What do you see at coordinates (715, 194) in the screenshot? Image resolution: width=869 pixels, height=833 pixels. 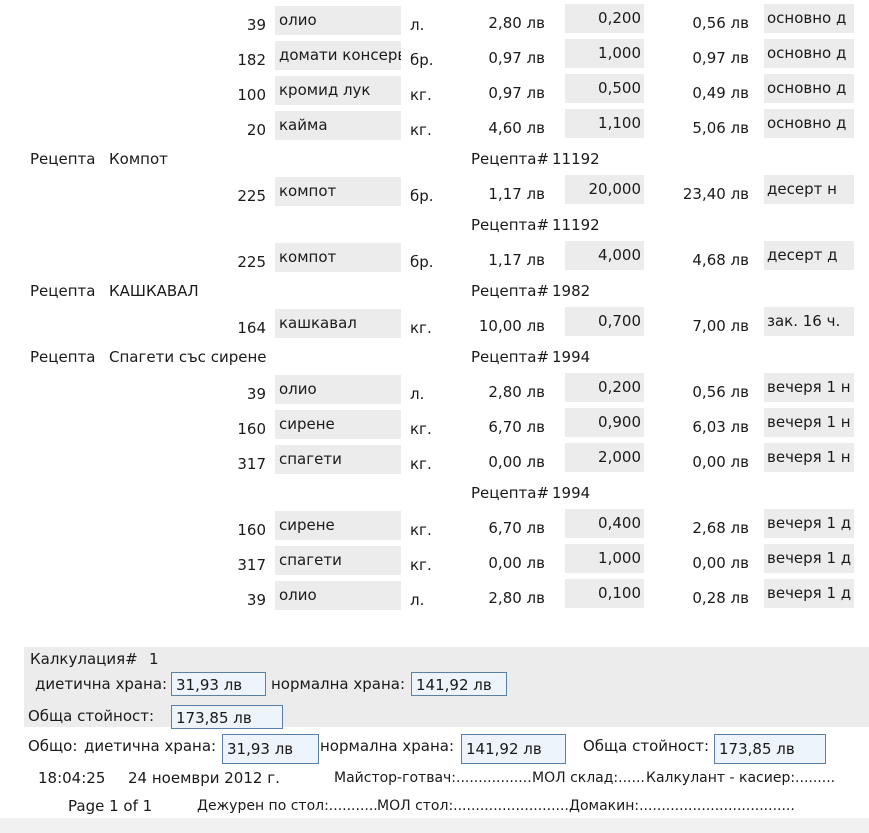 I see `line-total: 23,40 лв` at bounding box center [715, 194].